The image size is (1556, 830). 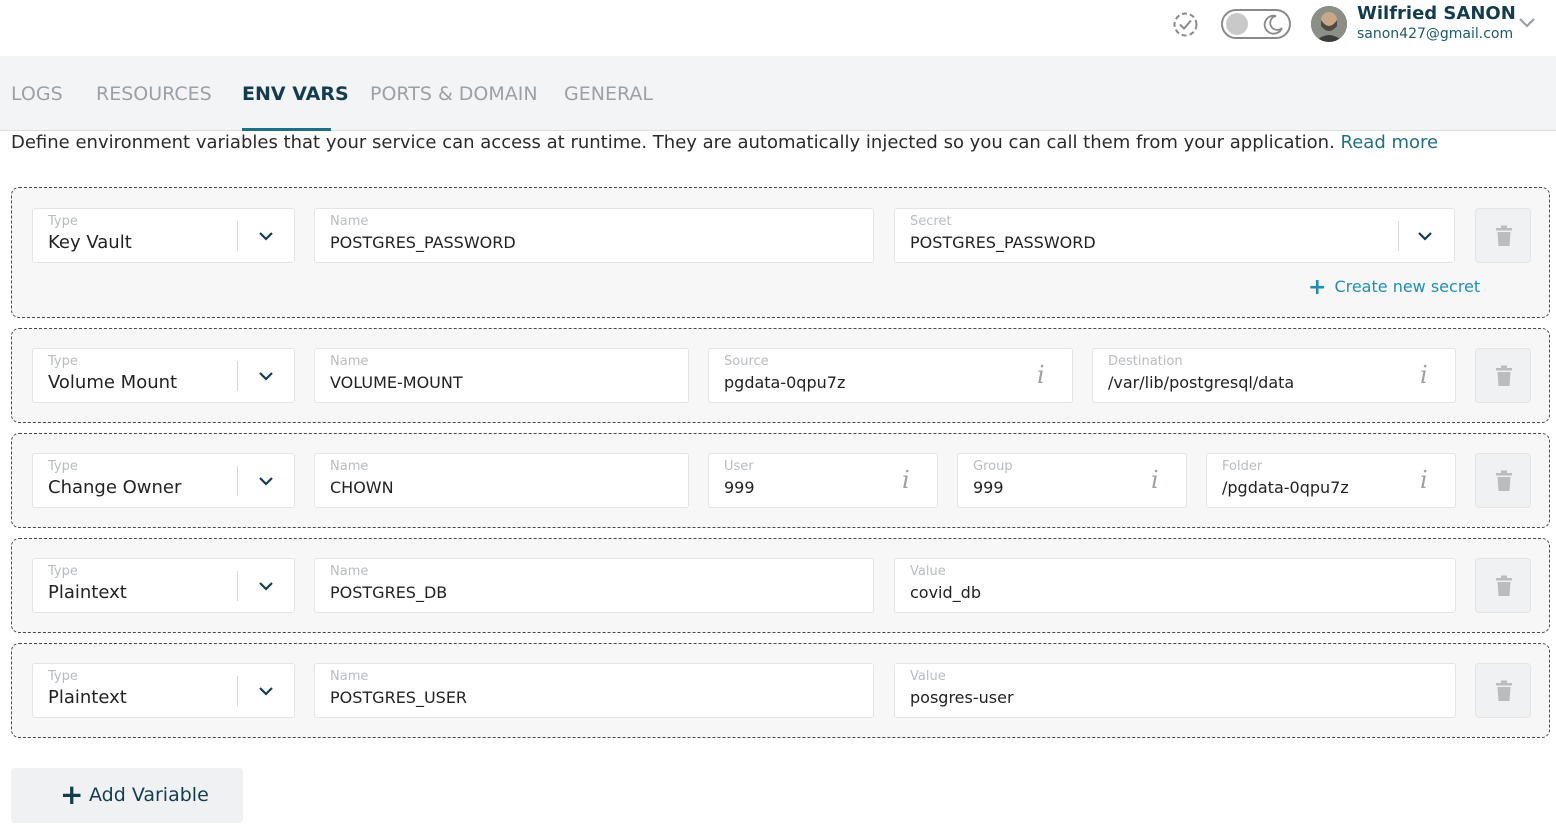 What do you see at coordinates (501, 375) in the screenshot?
I see `name-field: Name VOLUME-MOUNT` at bounding box center [501, 375].